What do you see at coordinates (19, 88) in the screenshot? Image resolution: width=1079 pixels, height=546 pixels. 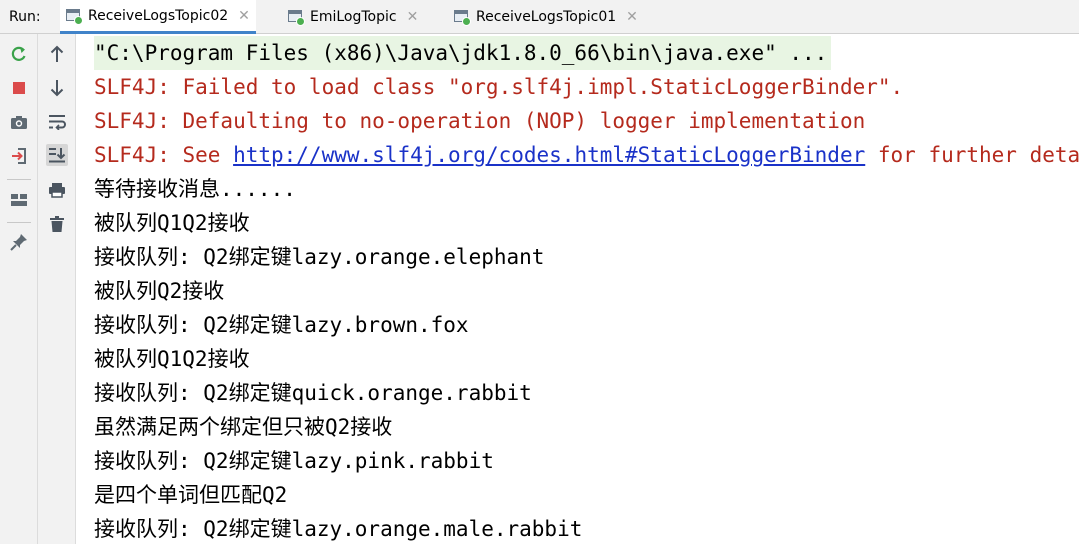 I see `stop-icon` at bounding box center [19, 88].